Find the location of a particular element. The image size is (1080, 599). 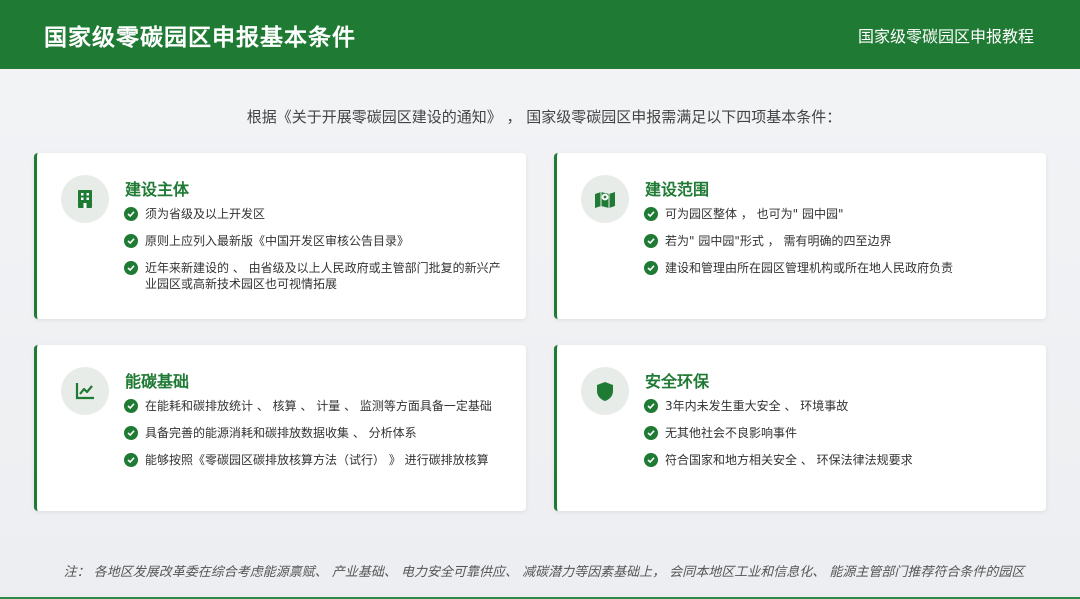

list-item: 3年内未发生重大安全 、 环境事故 is located at coordinates (836, 406).